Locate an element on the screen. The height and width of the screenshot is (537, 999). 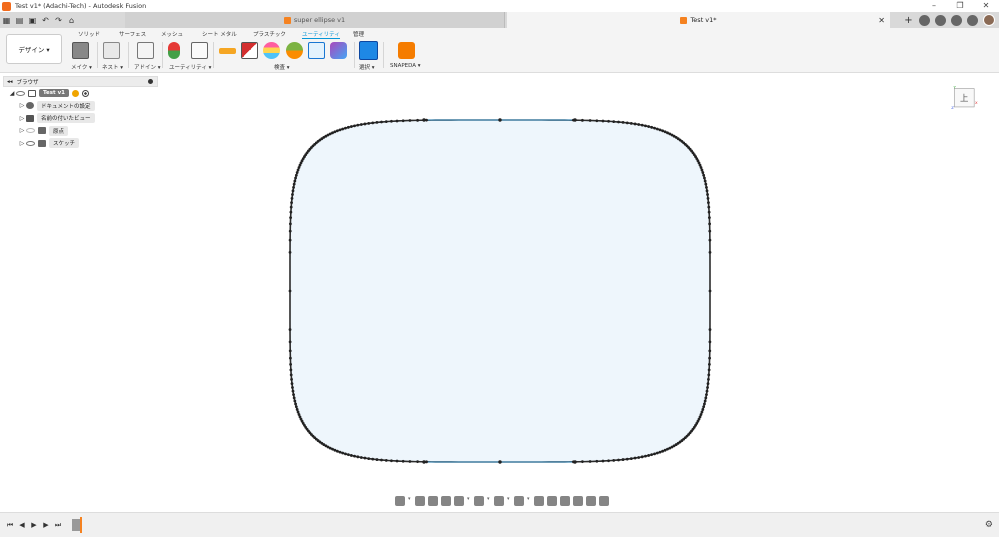
home-icon: ⌂ is located at coordinates (71, 20).